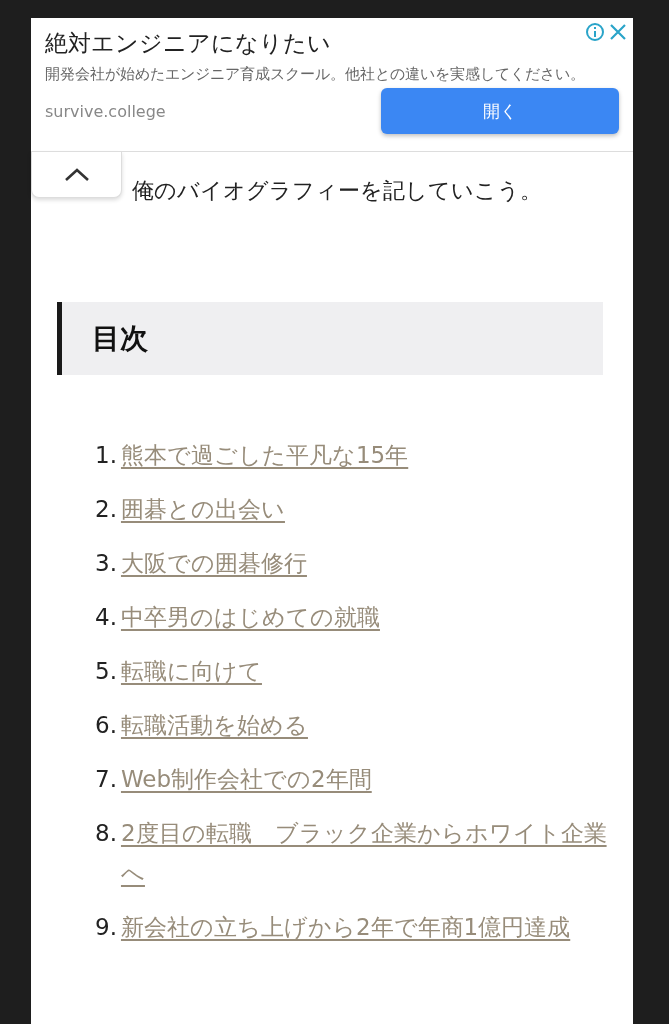 Image resolution: width=669 pixels, height=1024 pixels. I want to click on item-number: 6., so click(106, 725).